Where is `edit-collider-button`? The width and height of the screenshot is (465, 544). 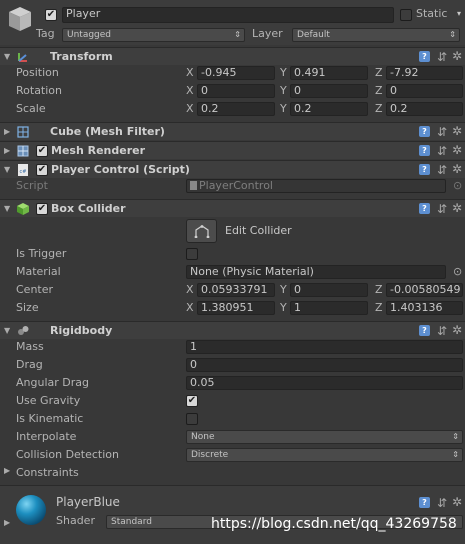
edit-collider-button is located at coordinates (201, 231).